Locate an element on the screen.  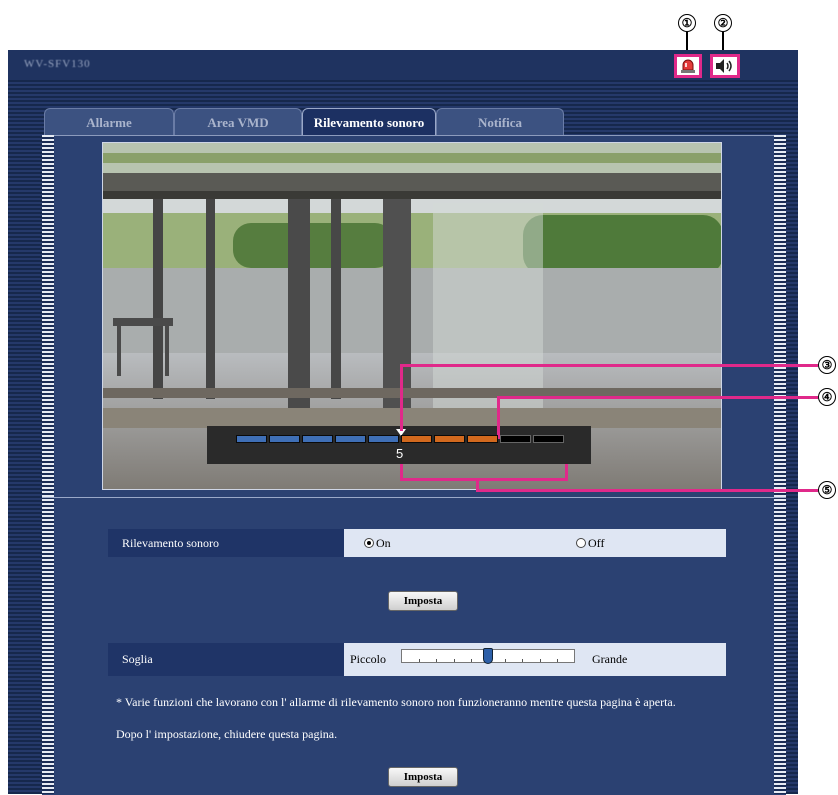
camera-title: WV-SFV130 is located at coordinates (57, 64).